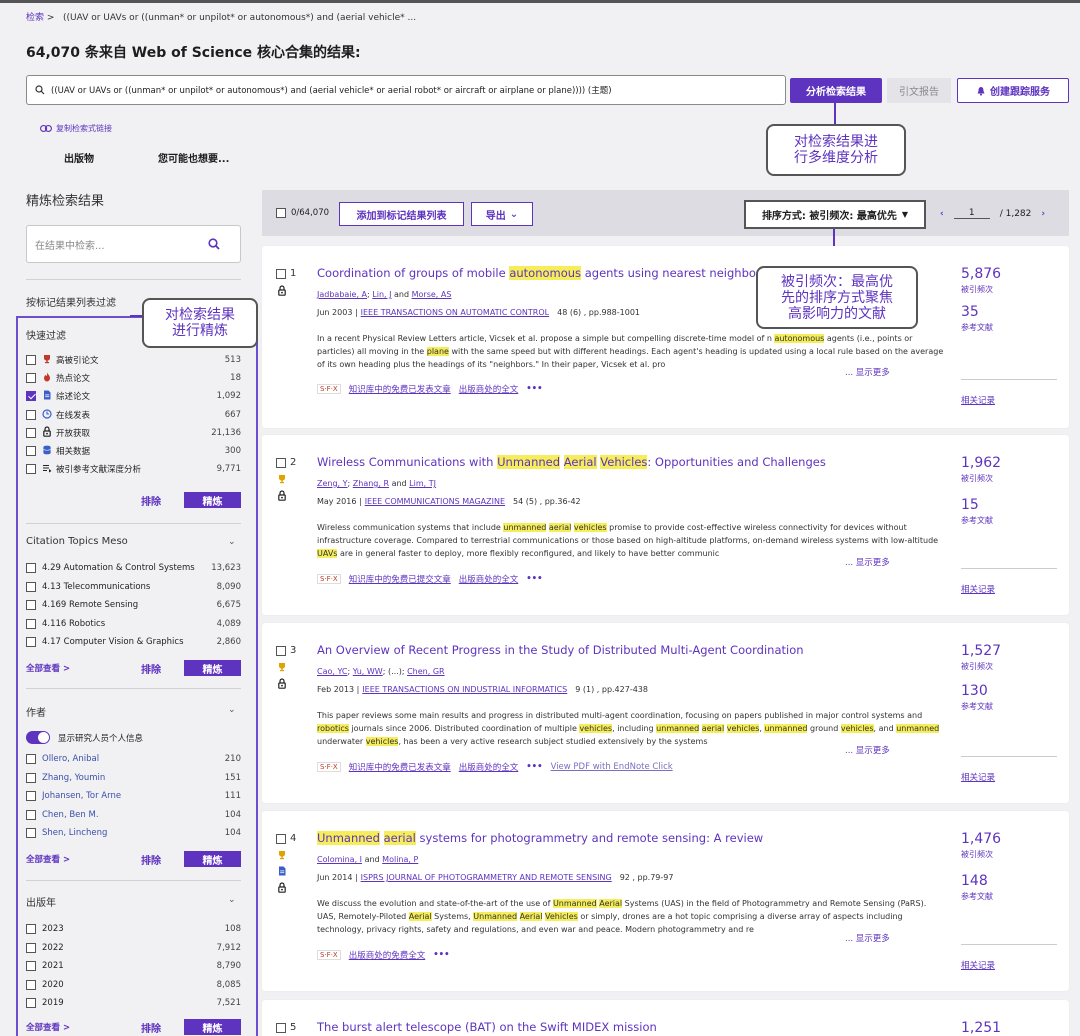 This screenshot has width=1080, height=1036. What do you see at coordinates (981, 274) in the screenshot?
I see `citation-count: 5,876` at bounding box center [981, 274].